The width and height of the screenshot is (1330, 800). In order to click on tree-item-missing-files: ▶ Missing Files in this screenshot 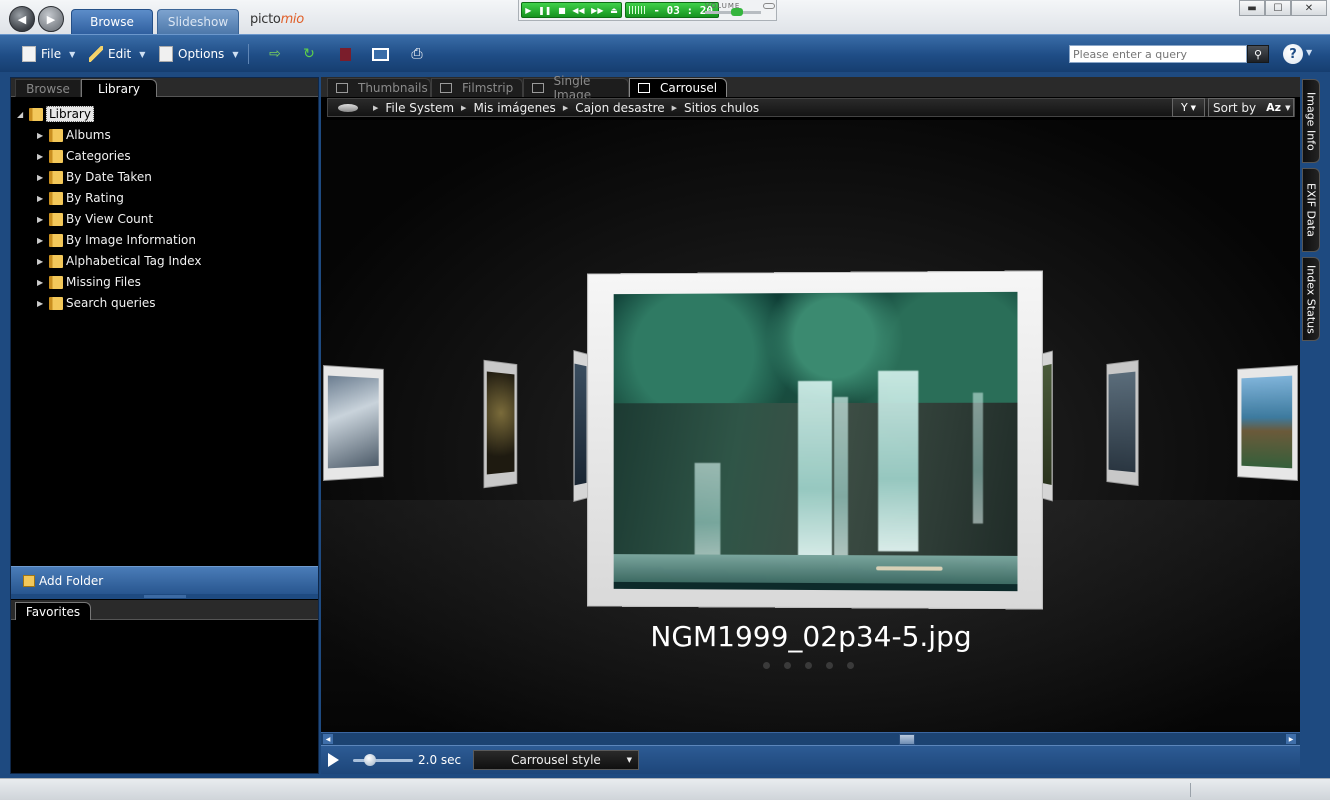, I will do `click(89, 282)`.